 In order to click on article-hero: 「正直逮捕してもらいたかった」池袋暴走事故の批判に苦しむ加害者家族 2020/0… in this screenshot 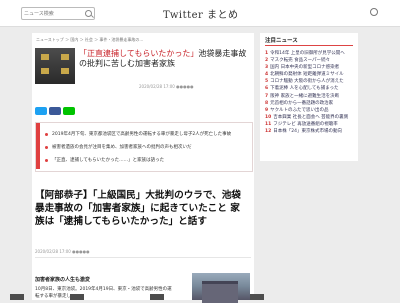, I will do `click(143, 68)`.